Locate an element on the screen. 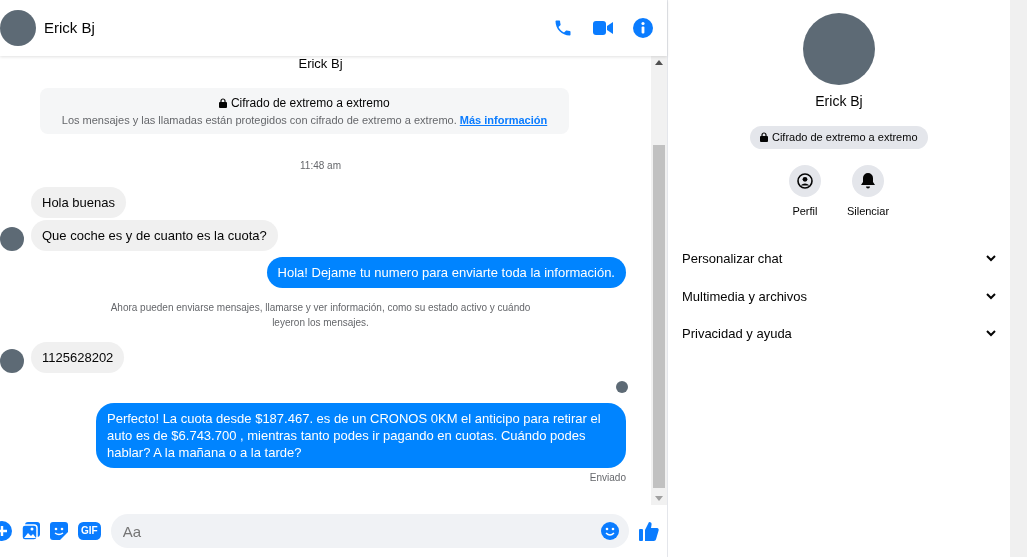 This screenshot has height=557, width=1027. section-header: Personalizar chat is located at coordinates (839, 259).